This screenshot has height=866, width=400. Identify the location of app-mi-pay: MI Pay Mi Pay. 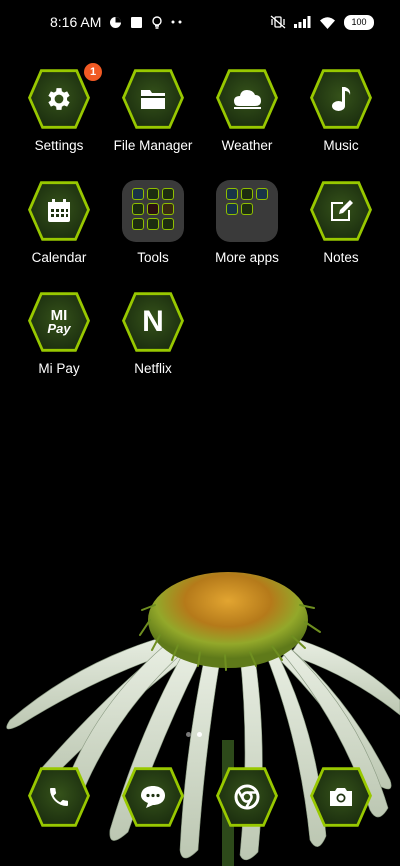
(59, 333).